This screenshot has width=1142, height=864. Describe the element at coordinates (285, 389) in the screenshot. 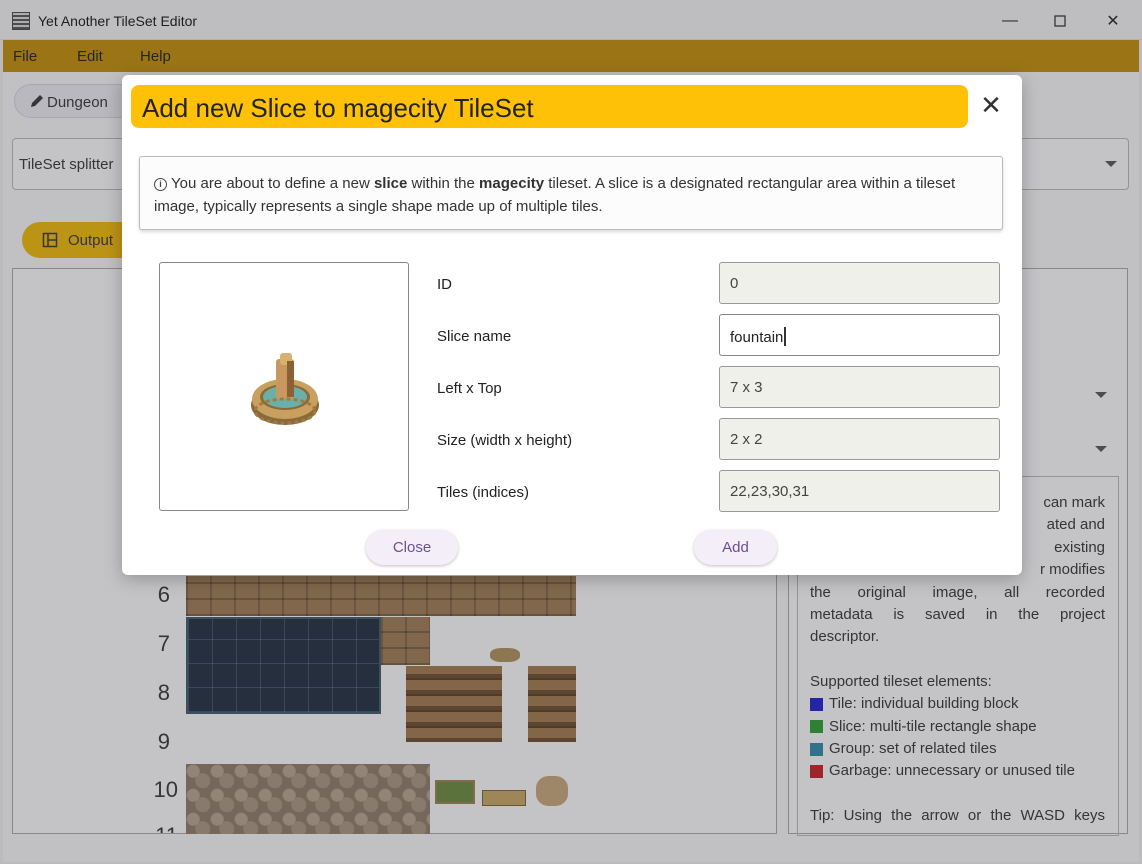

I see `fountain-image` at that location.